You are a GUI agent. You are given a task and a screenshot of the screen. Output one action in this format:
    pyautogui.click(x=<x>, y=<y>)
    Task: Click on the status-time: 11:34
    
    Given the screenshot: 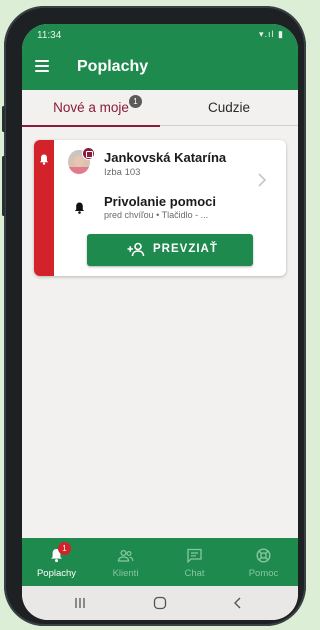 What is the action you would take?
    pyautogui.click(x=49, y=35)
    